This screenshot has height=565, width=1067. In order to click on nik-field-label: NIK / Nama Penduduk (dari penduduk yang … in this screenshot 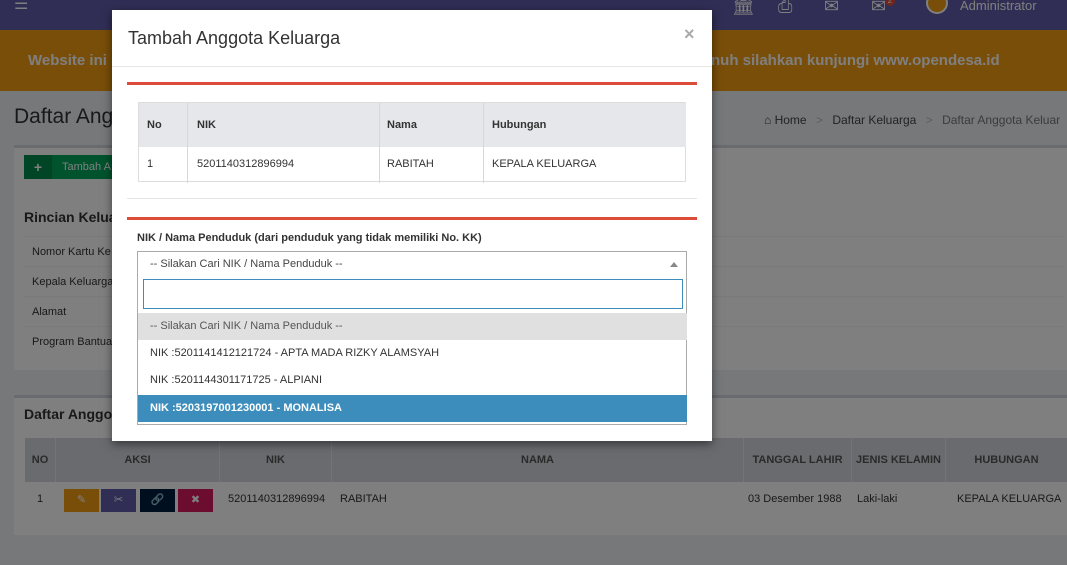, I will do `click(309, 238)`.